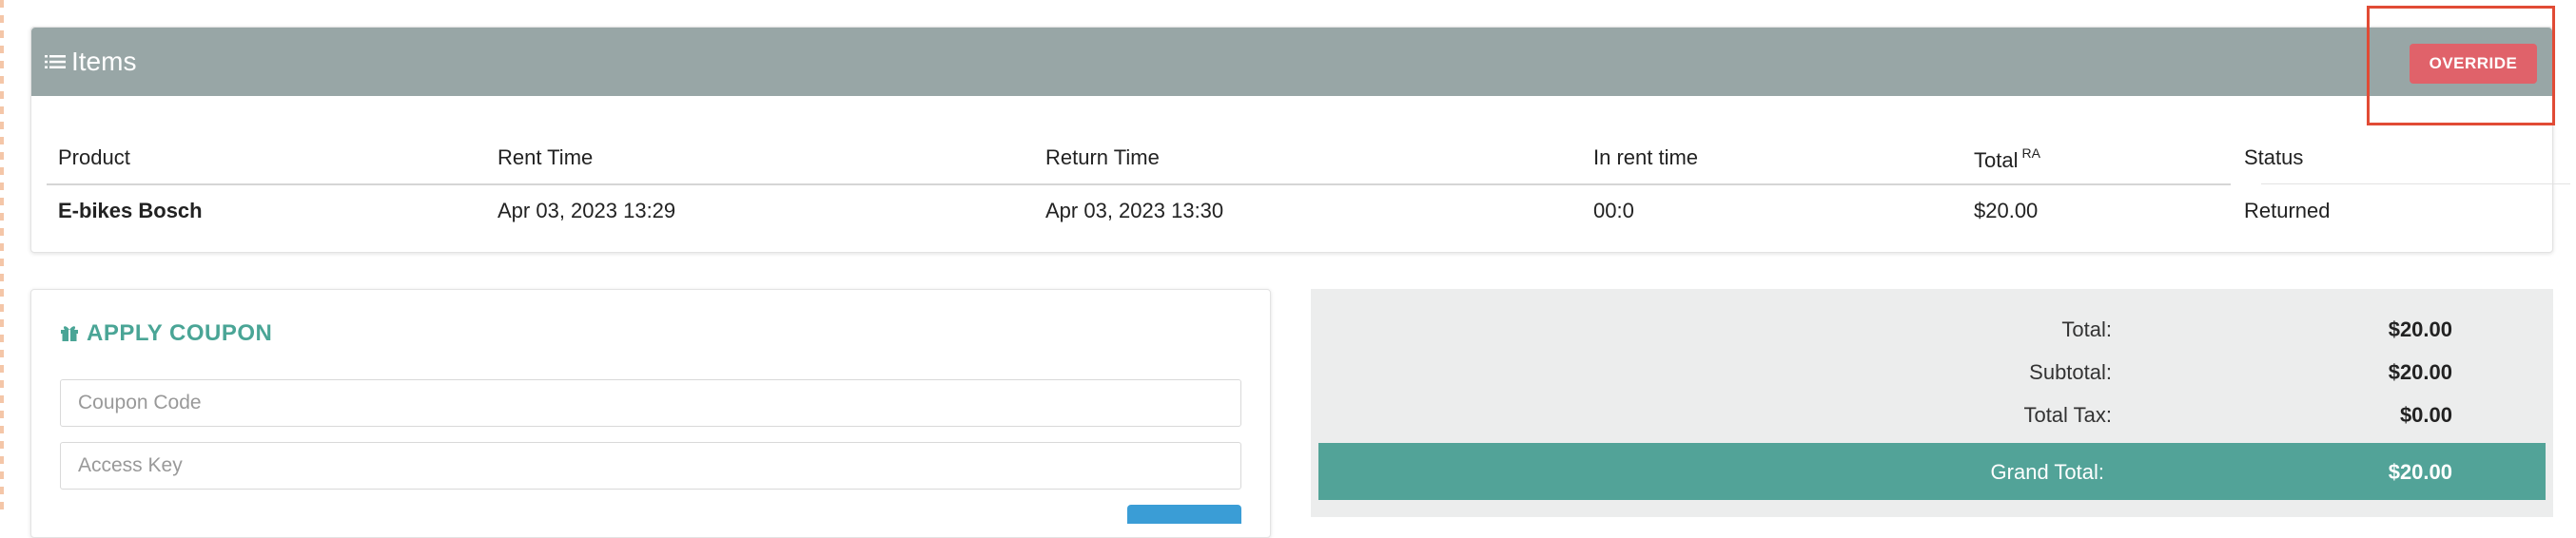 This screenshot has height=538, width=2576. Describe the element at coordinates (2086, 329) in the screenshot. I see `total-label: Total:` at that location.